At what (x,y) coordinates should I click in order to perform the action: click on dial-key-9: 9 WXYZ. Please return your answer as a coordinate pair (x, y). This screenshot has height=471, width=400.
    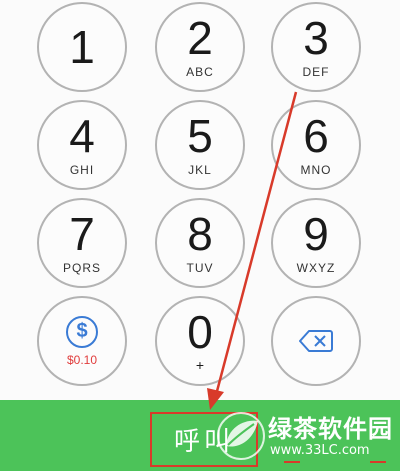
    Looking at the image, I should click on (316, 243).